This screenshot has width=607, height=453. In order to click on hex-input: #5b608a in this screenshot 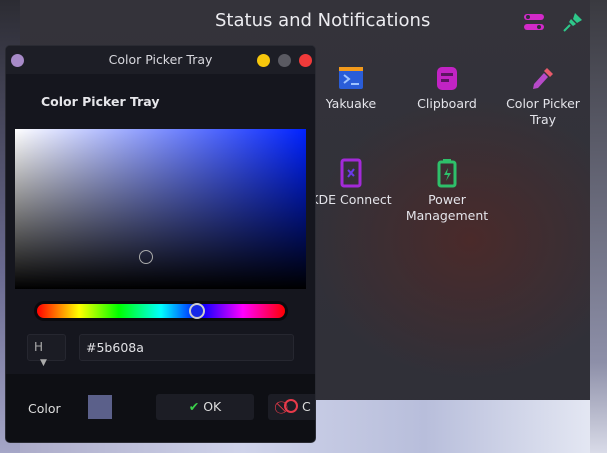, I will do `click(186, 347)`.